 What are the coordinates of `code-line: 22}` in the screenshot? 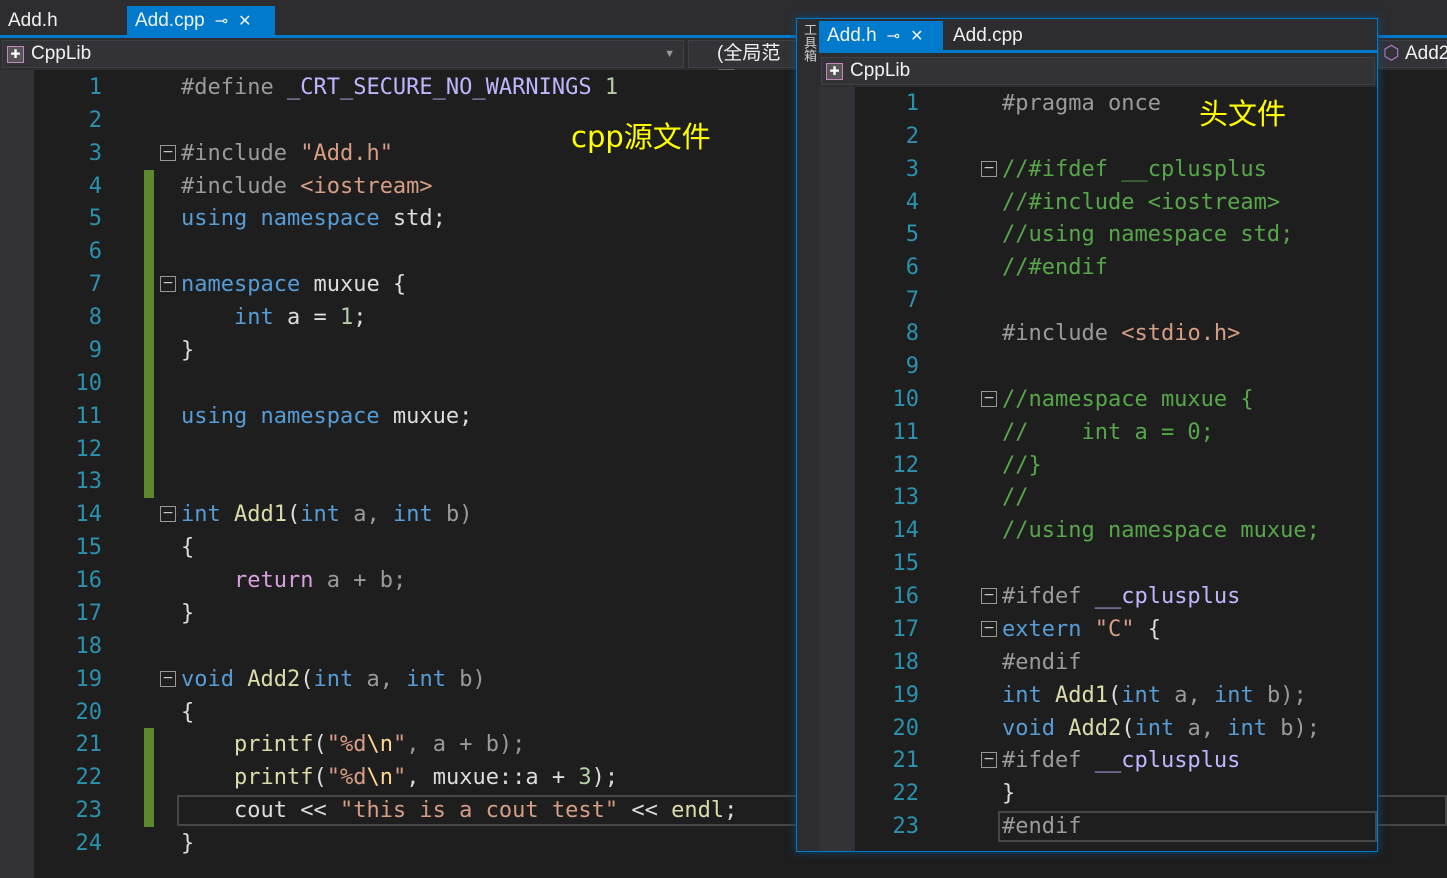 It's located at (1098, 793).